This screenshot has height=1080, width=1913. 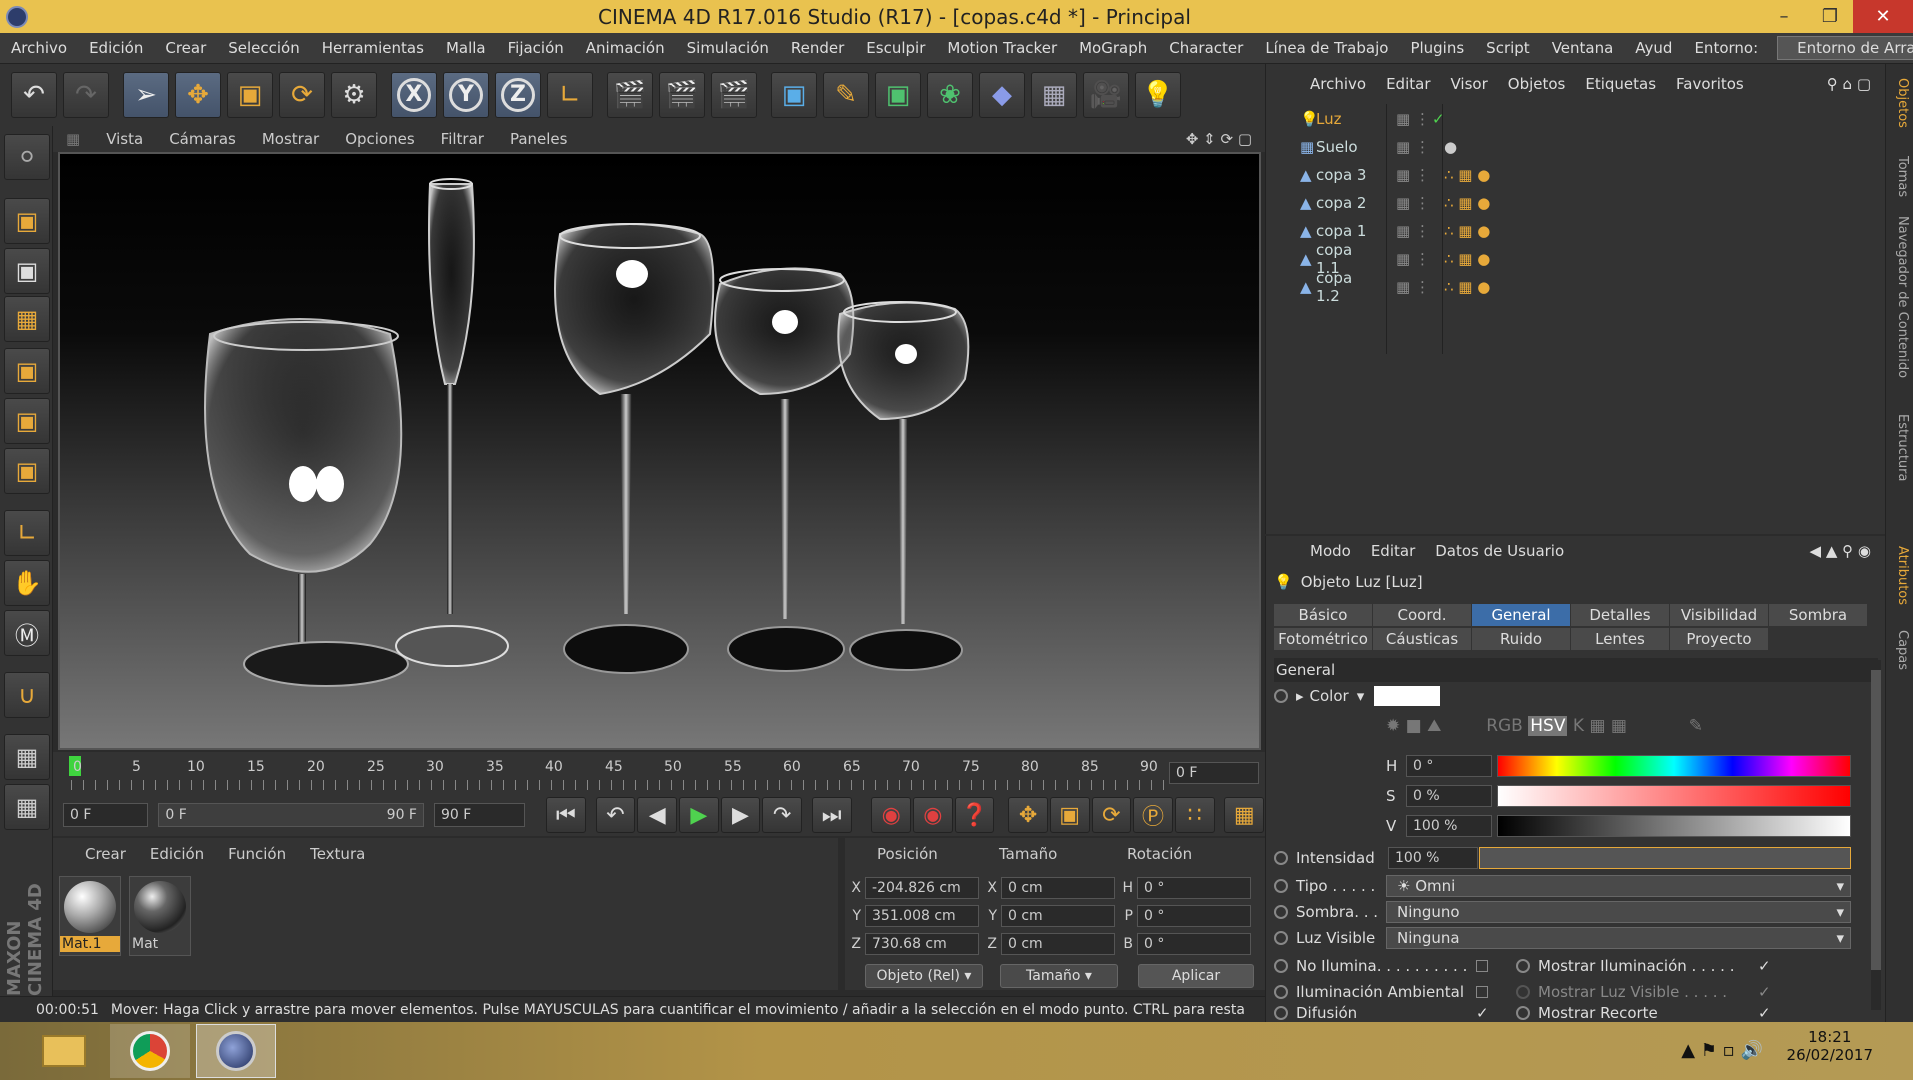 What do you see at coordinates (1529, 287) in the screenshot?
I see `object-row: ▲ copa 1.2 ▦ ⋮ ∴ ▦ ●` at bounding box center [1529, 287].